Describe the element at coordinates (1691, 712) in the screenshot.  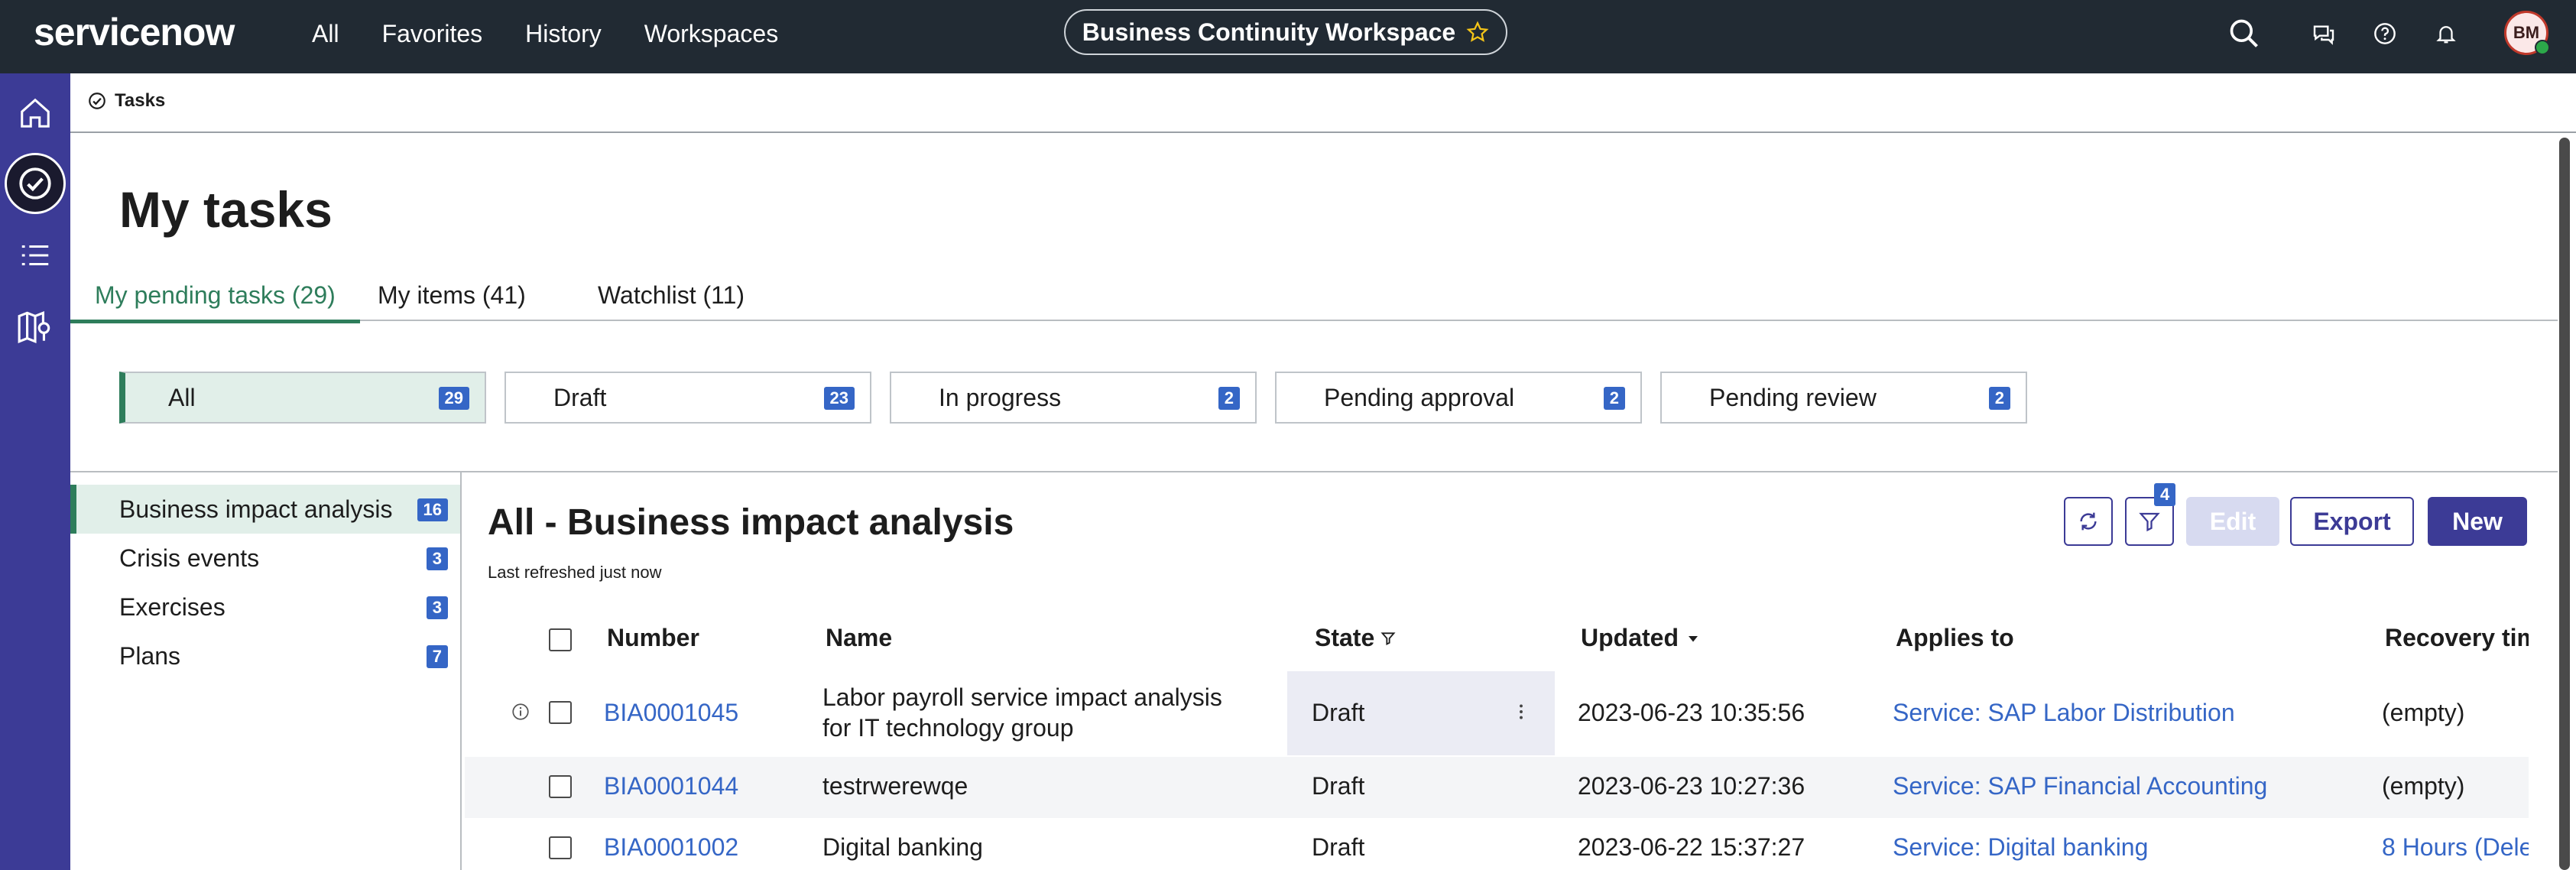
I see `record-updated: 2023-06-23 10:35:56` at that location.